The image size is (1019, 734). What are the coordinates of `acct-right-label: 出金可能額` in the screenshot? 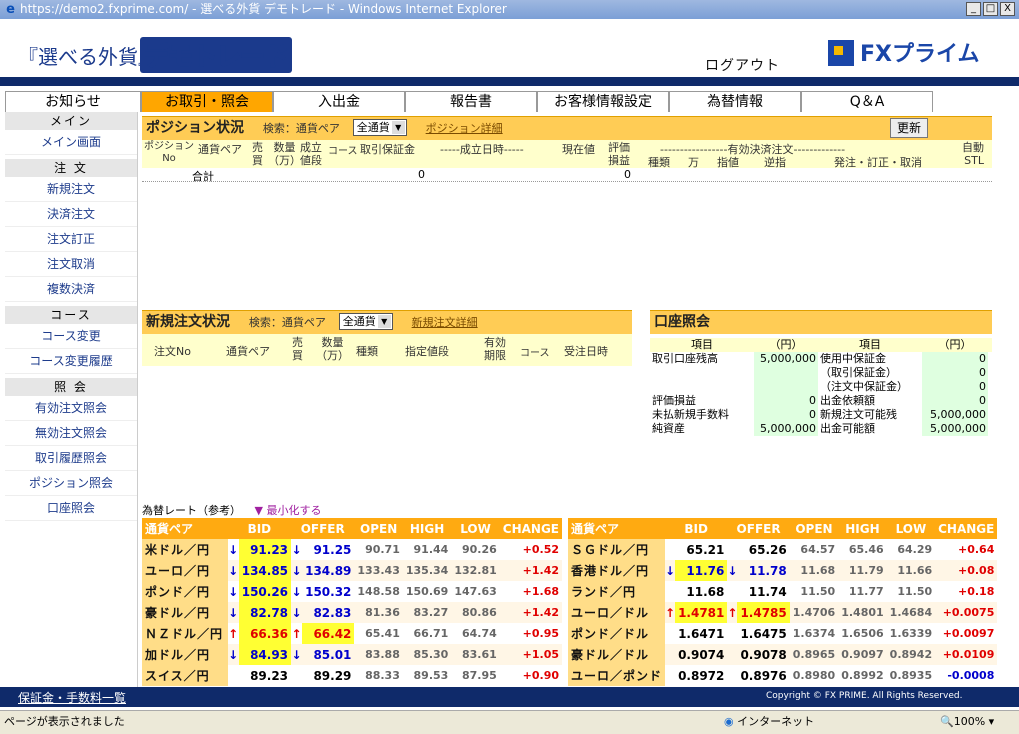 It's located at (847, 428).